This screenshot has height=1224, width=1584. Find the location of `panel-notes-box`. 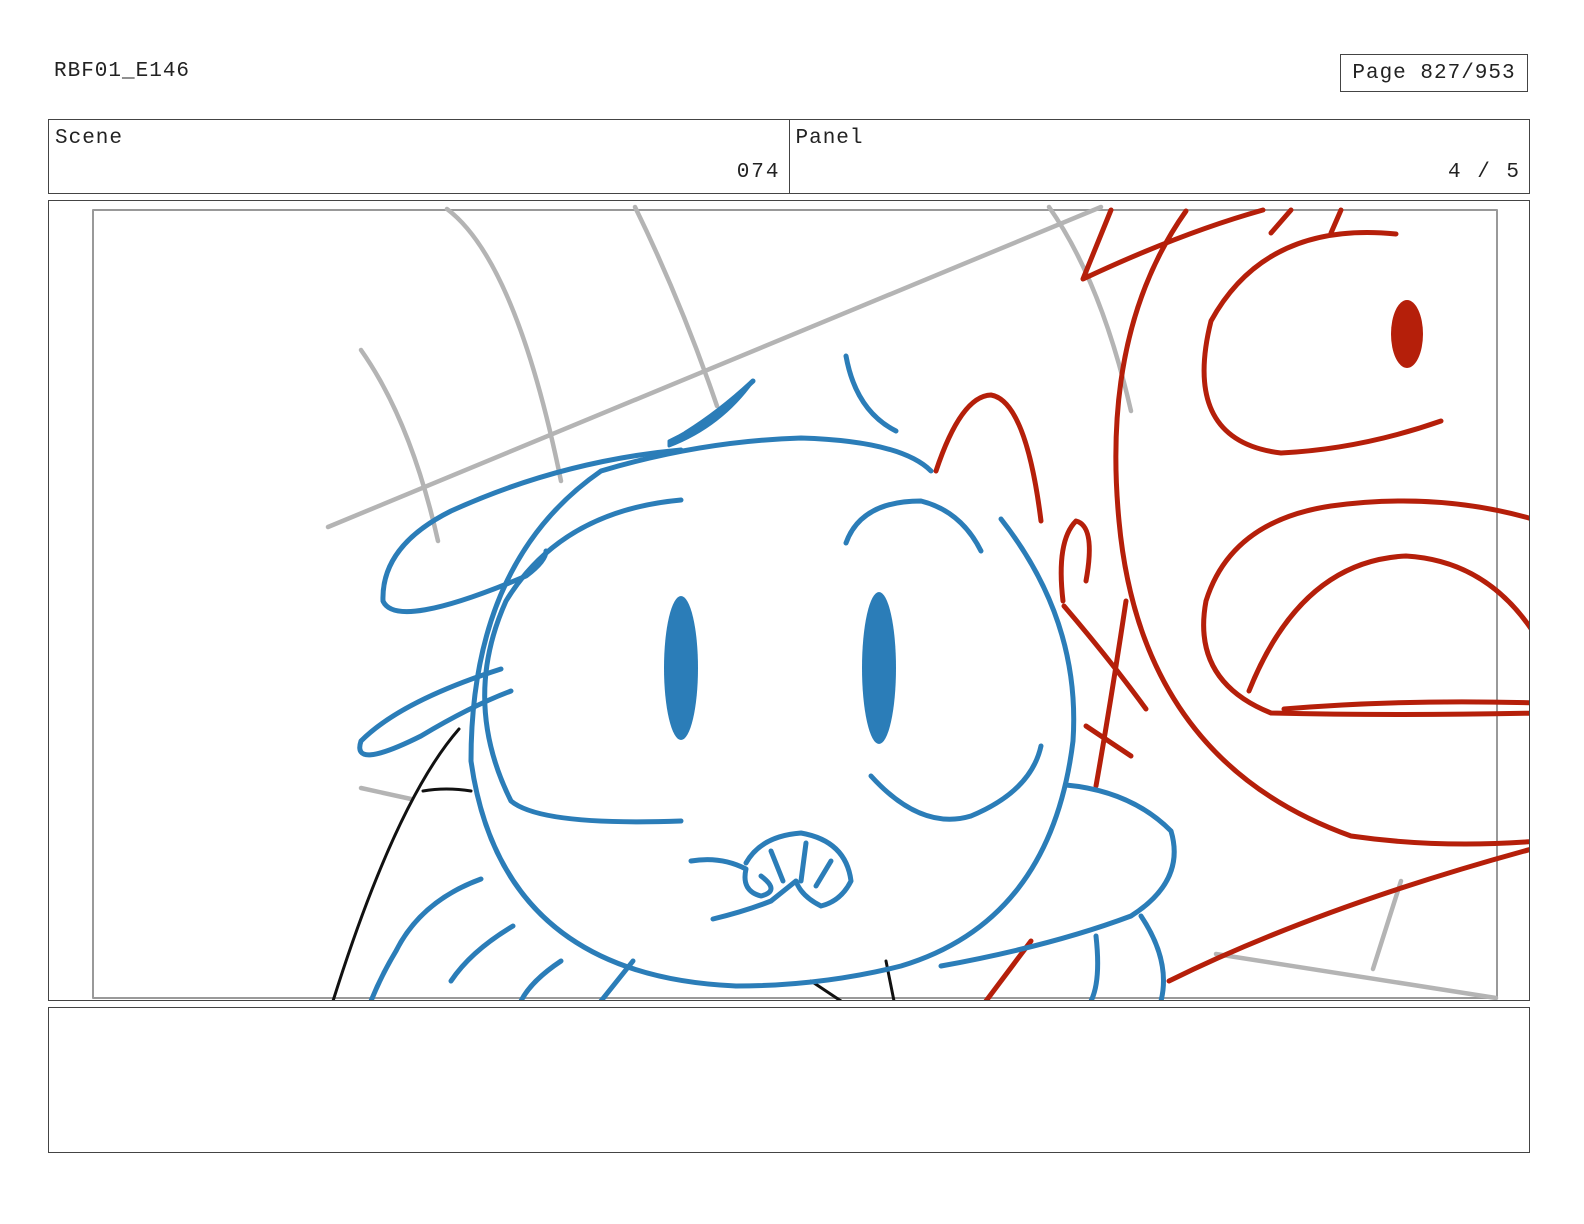

panel-notes-box is located at coordinates (789, 1080).